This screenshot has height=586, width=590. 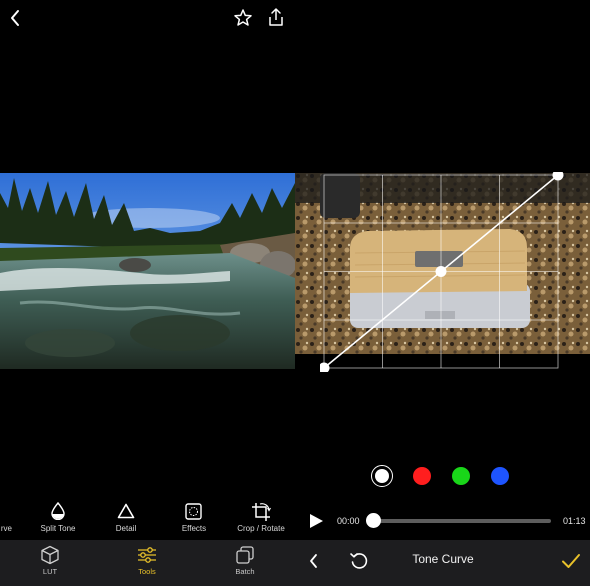 I want to click on rgb-swatch, so click(x=381, y=475).